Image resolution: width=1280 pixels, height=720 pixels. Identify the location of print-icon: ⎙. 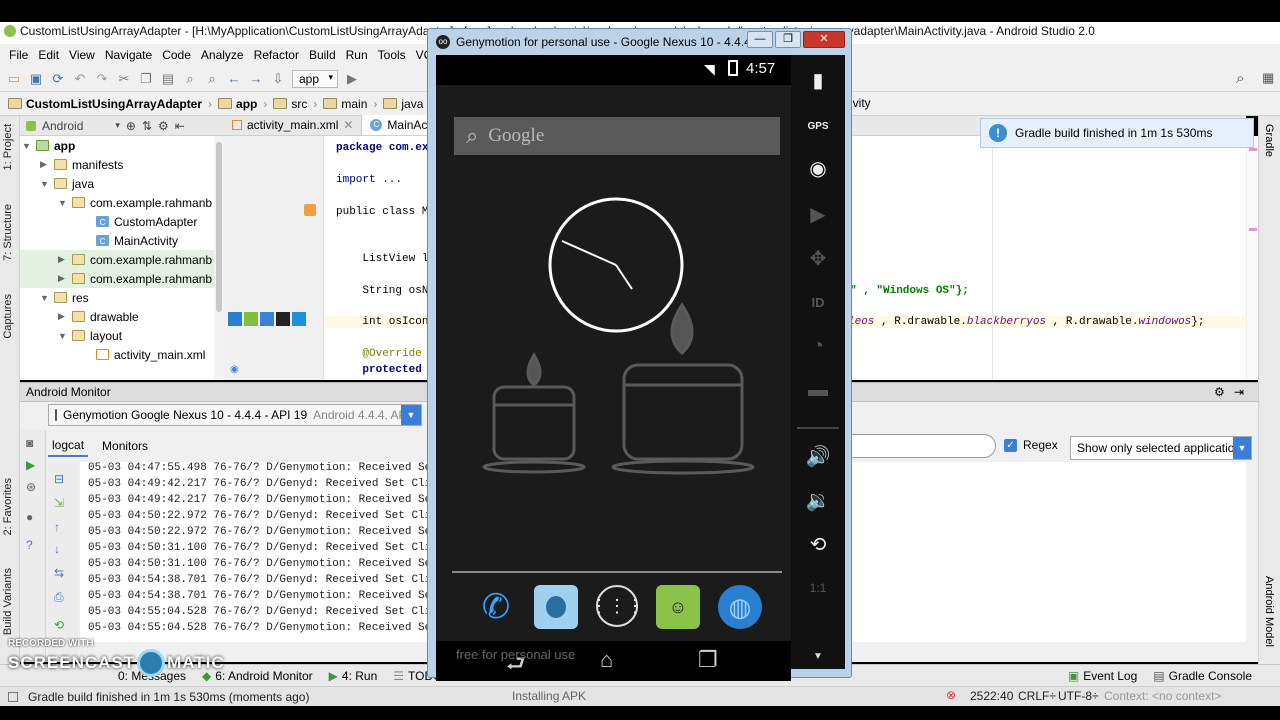
(59, 597).